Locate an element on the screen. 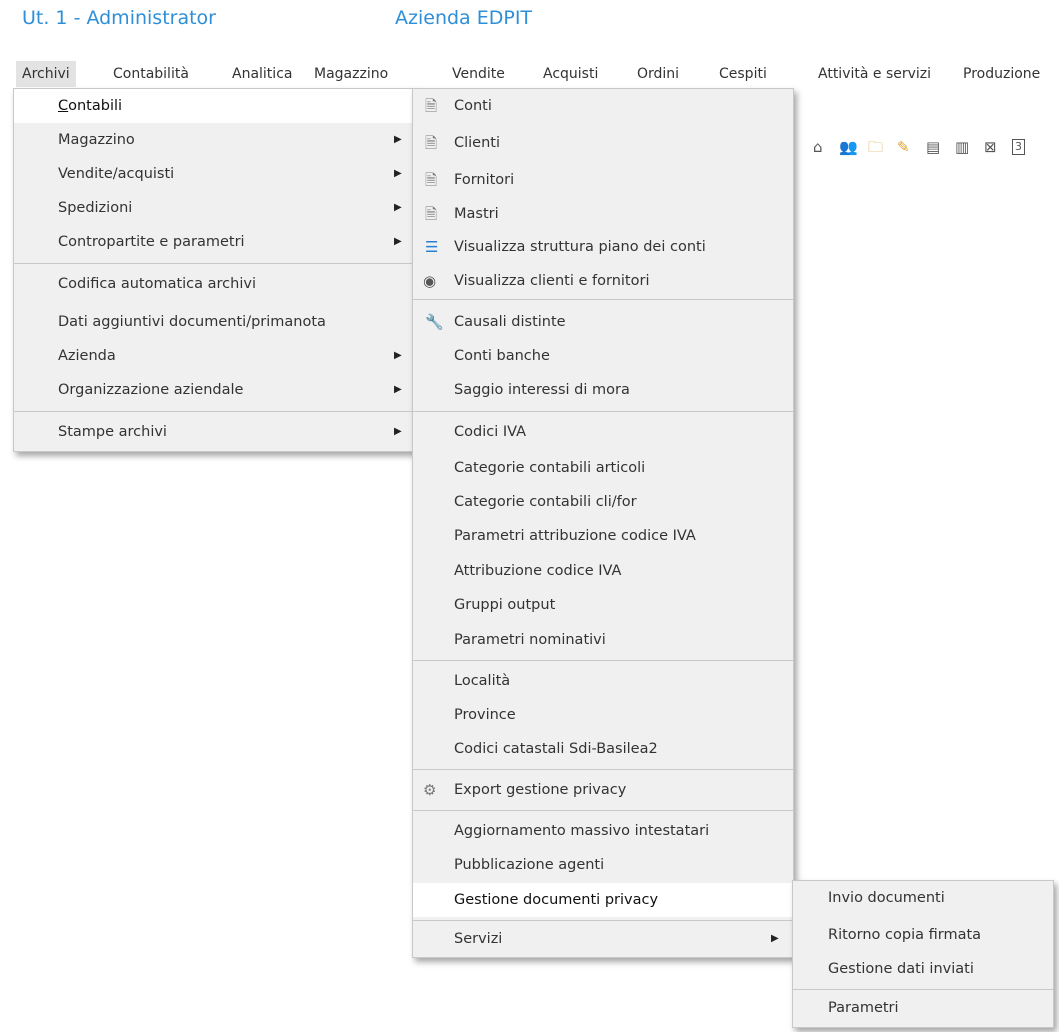 The width and height of the screenshot is (1059, 1032). menu-item-label: Conti is located at coordinates (473, 106).